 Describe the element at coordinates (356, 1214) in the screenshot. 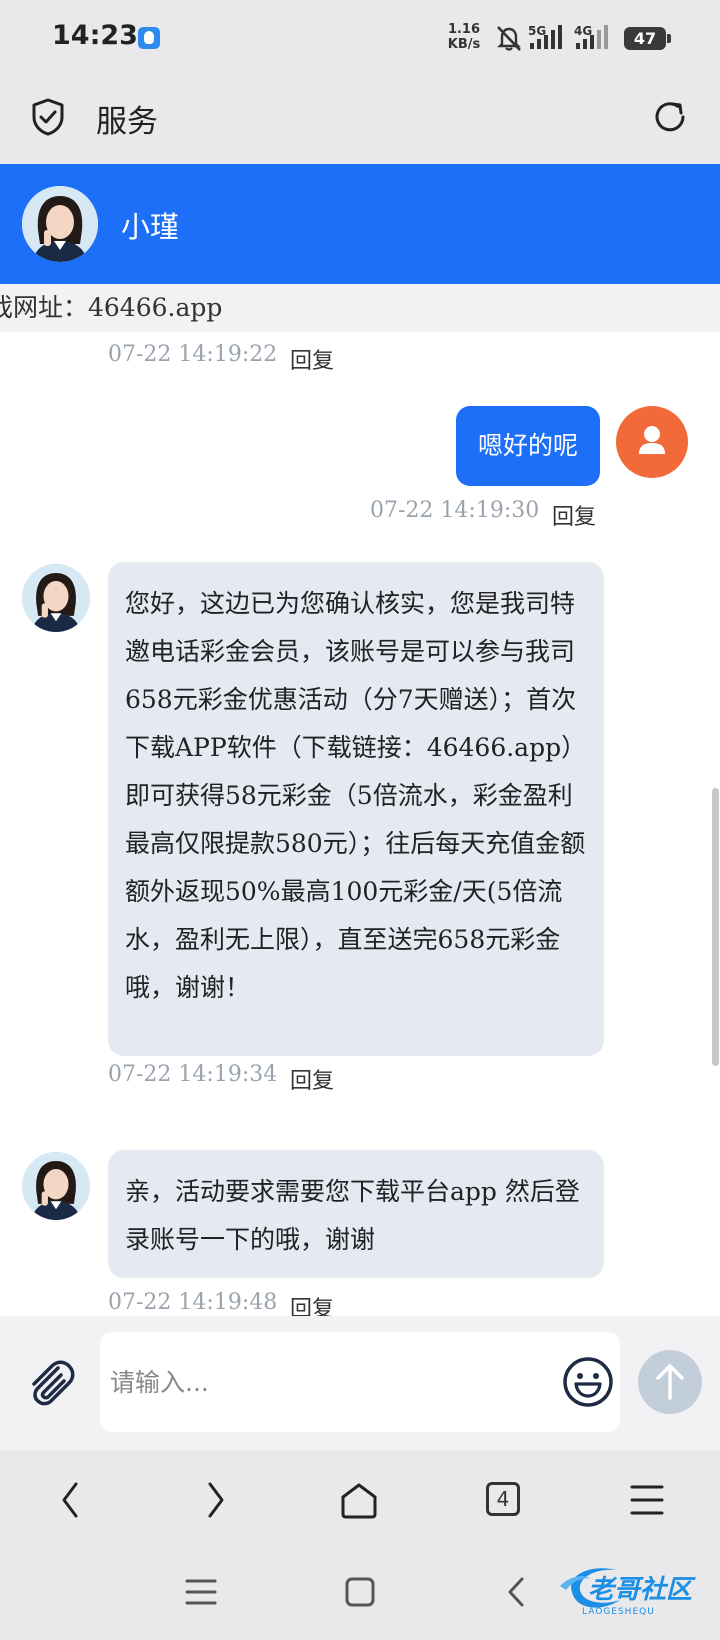

I see `incoming-message-bubble: 亲，活动要求需要您下载平台app 然后登录账号一下的哦，谢谢` at that location.